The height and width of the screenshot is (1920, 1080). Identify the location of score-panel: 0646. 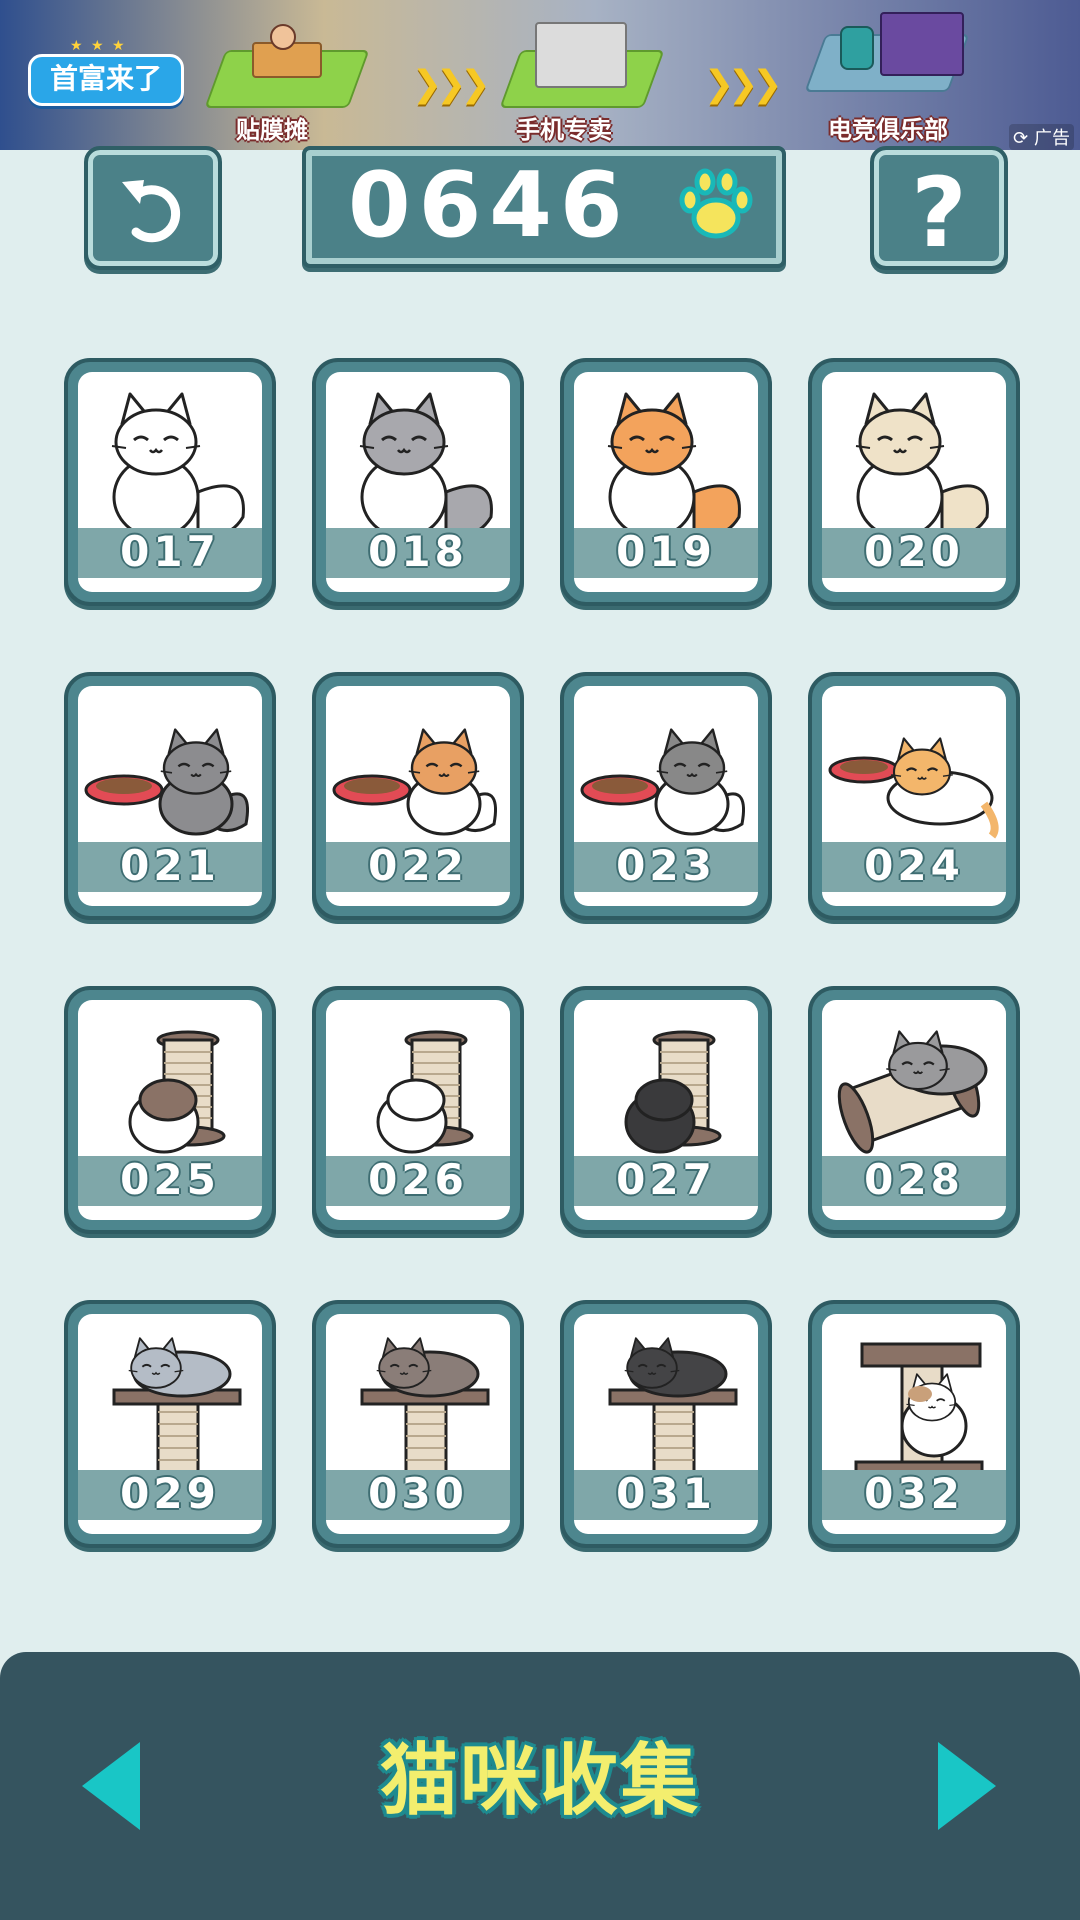
(544, 207).